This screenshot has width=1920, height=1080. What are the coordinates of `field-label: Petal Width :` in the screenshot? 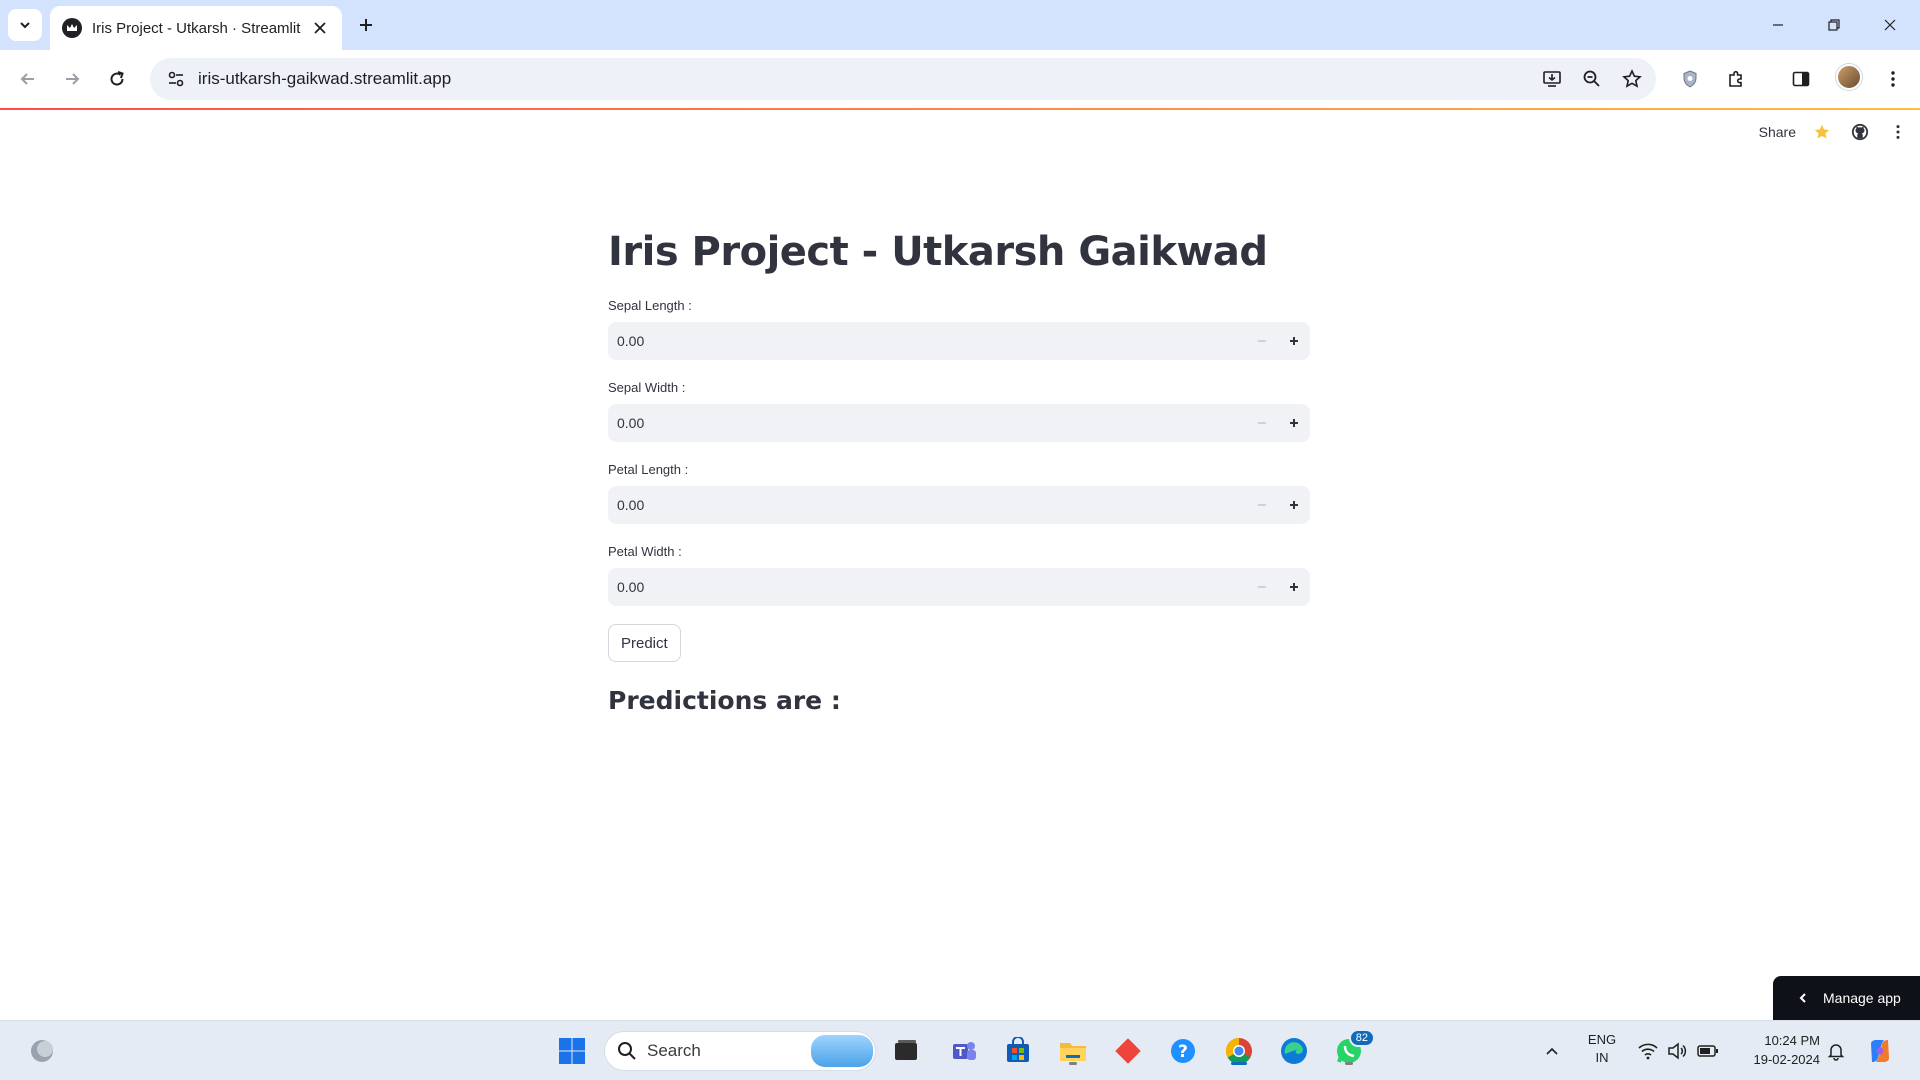 It's located at (645, 551).